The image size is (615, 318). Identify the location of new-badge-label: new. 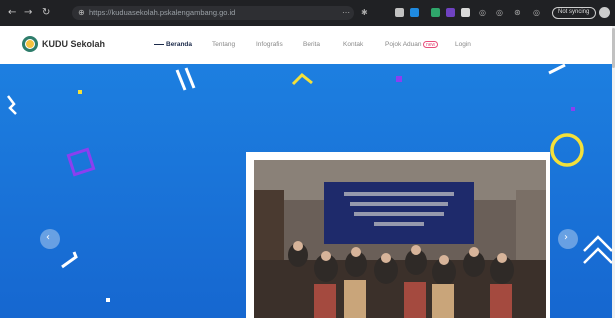
(431, 45).